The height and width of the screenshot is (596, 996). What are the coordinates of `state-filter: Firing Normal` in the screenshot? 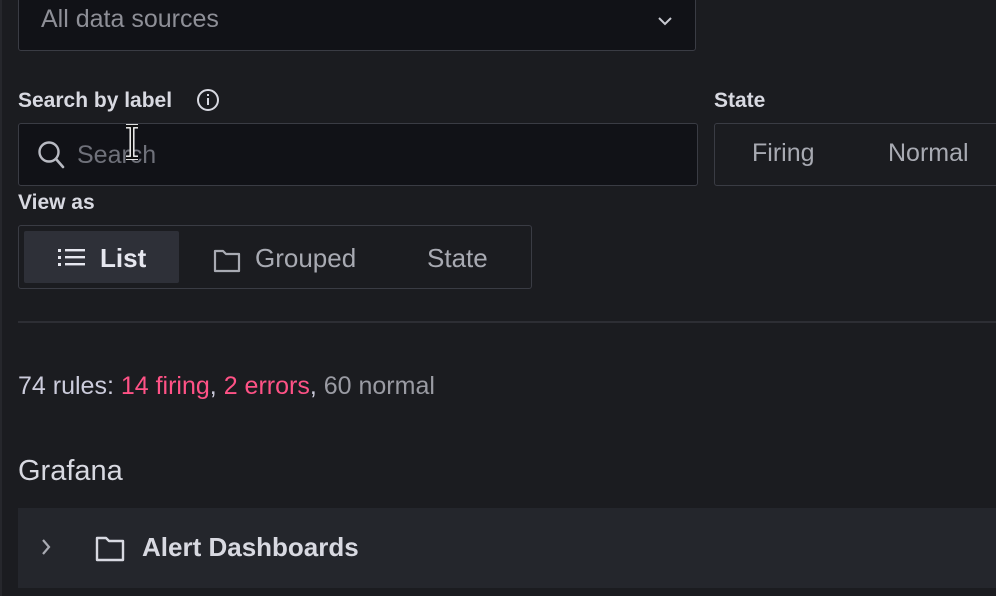 It's located at (855, 154).